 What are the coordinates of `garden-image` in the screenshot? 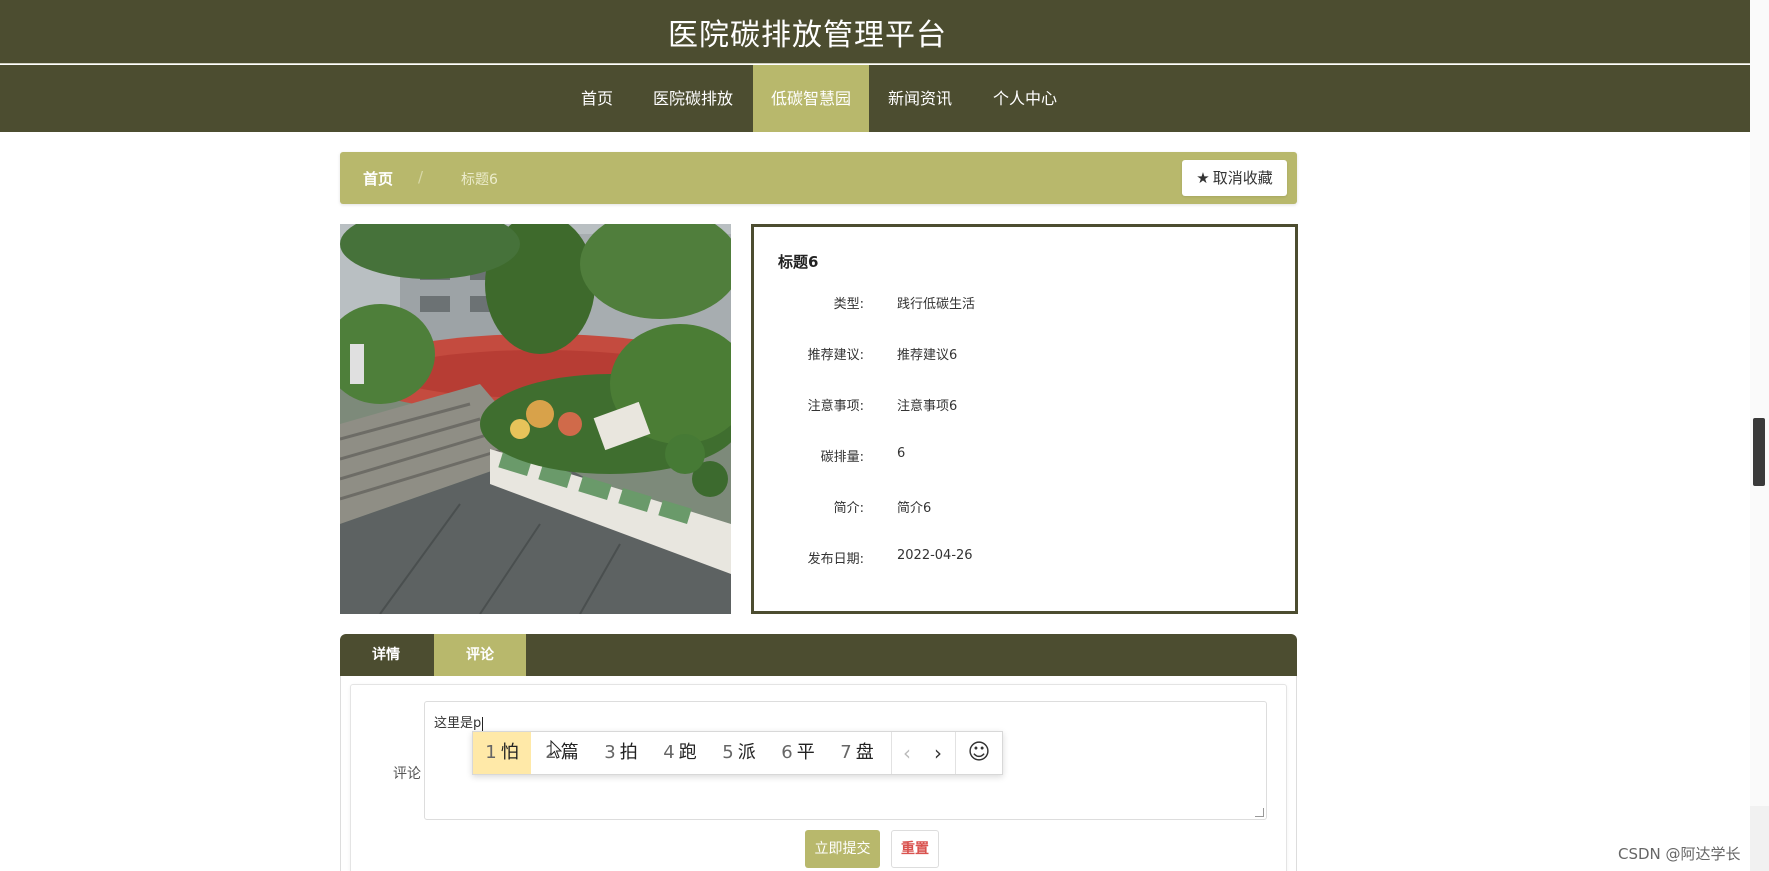 It's located at (535, 419).